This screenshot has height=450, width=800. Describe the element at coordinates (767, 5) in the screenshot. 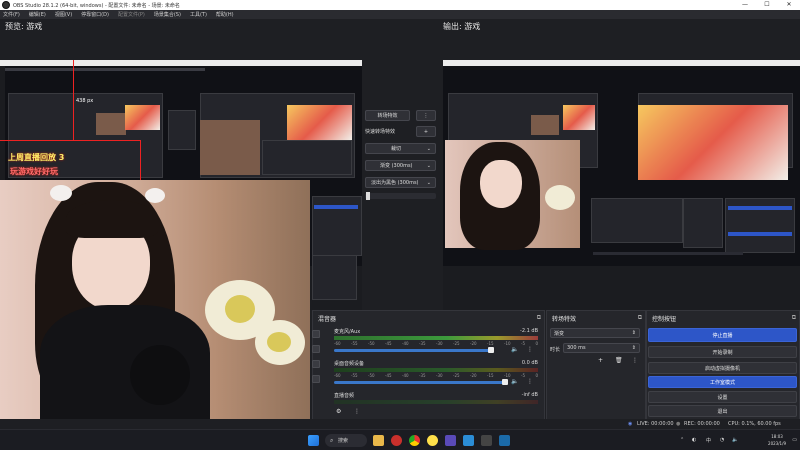

I see `maximize-button: ☐` at that location.